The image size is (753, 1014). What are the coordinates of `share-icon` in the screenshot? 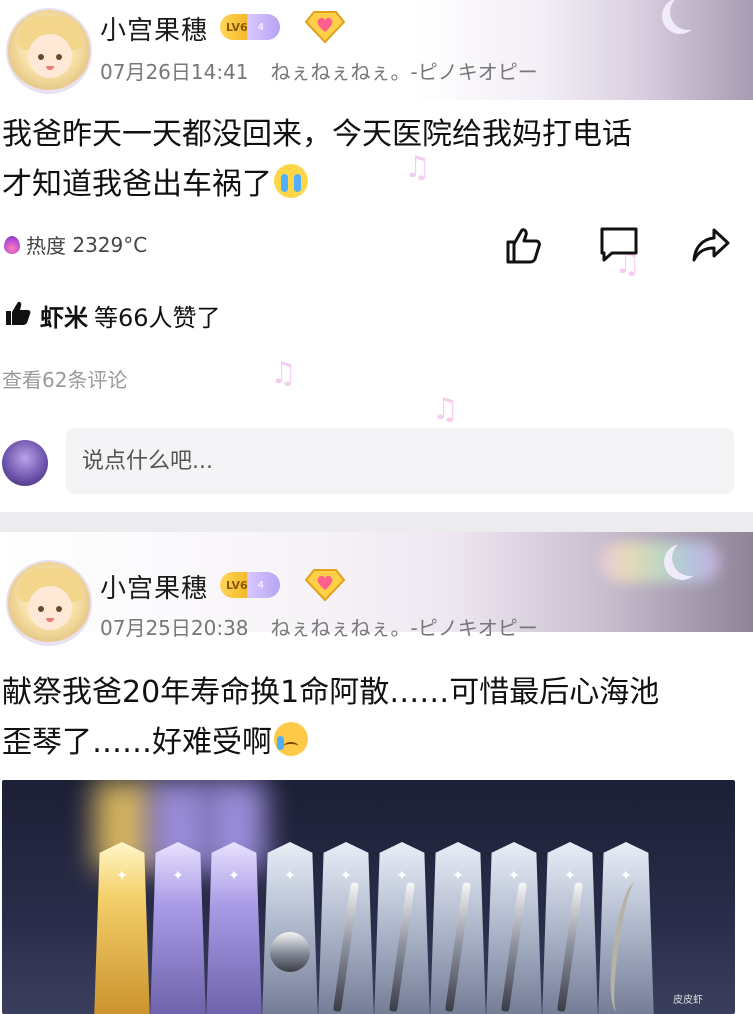 It's located at (711, 245).